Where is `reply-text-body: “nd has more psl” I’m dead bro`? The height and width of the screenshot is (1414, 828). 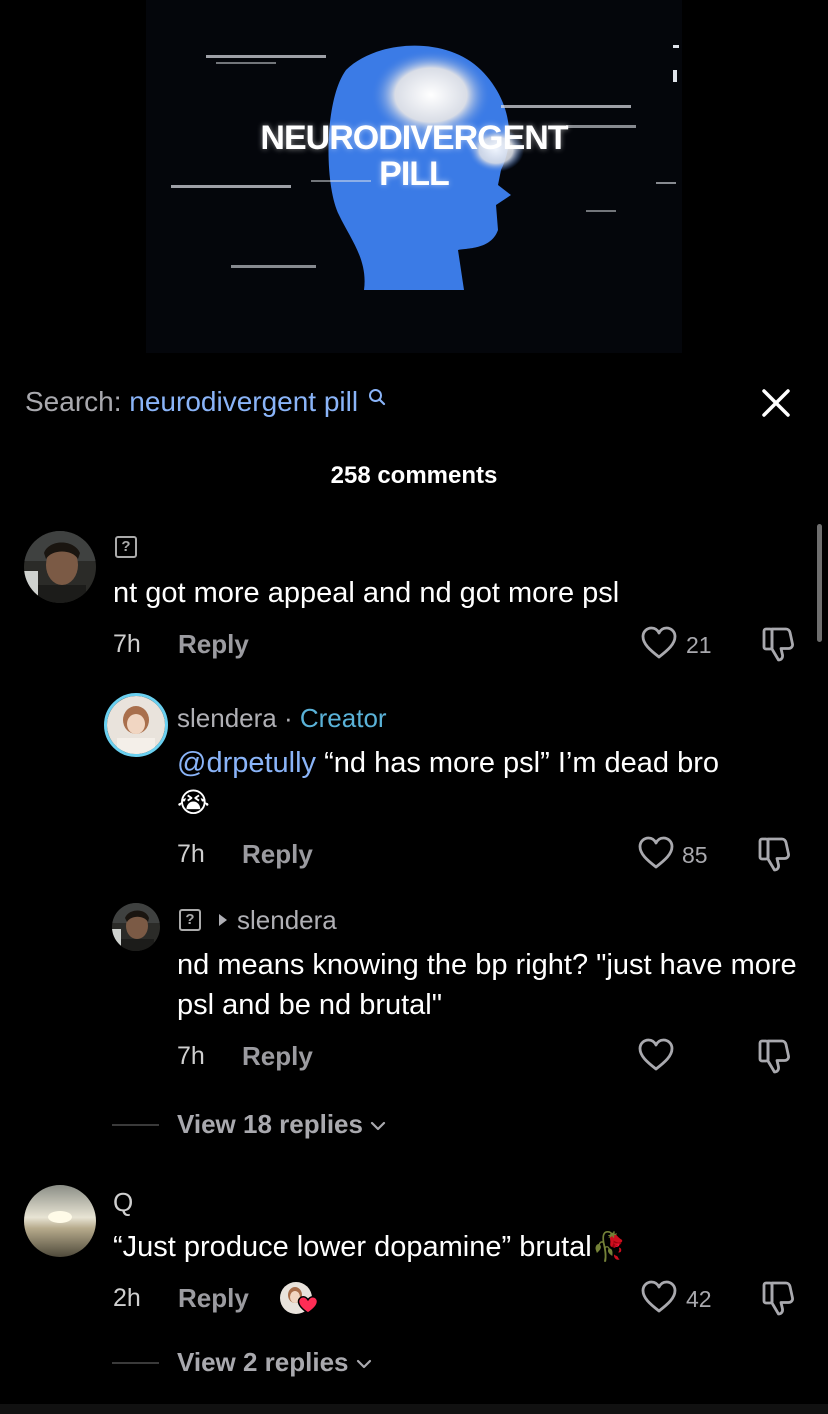
reply-text-body: “nd has more psl” I’m dead bro is located at coordinates (518, 763).